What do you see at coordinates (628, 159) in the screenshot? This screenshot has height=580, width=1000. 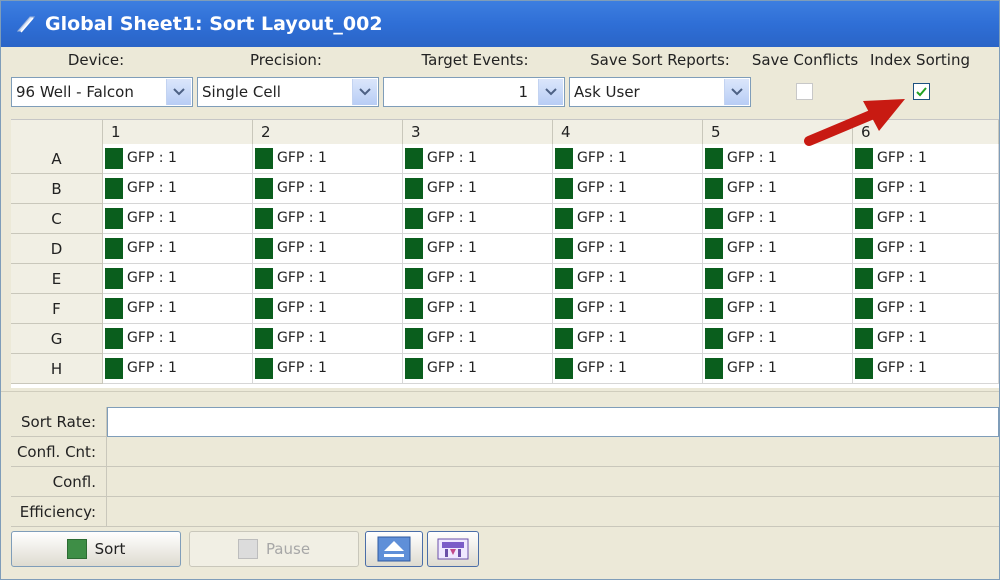 I see `well-cell-A4: GFP : 1` at bounding box center [628, 159].